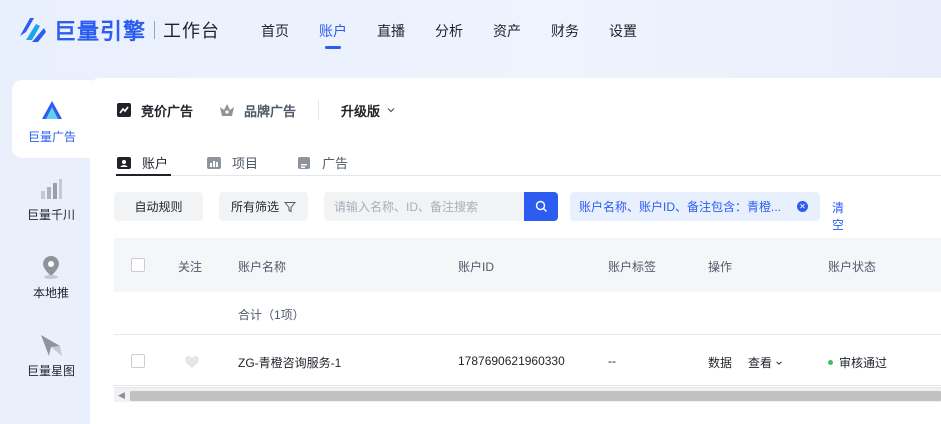 The height and width of the screenshot is (424, 941). Describe the element at coordinates (275, 36) in the screenshot. I see `nav-home: 首页` at that location.